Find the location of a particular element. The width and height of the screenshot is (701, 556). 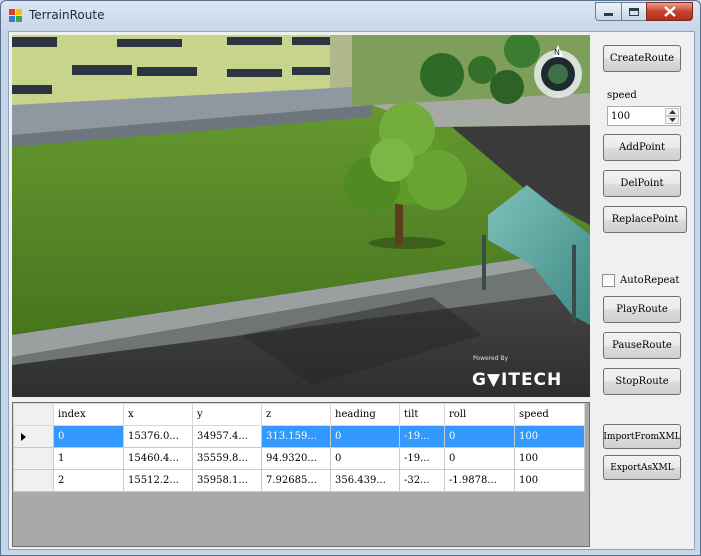

current-row-arrow-icon is located at coordinates (23, 436).